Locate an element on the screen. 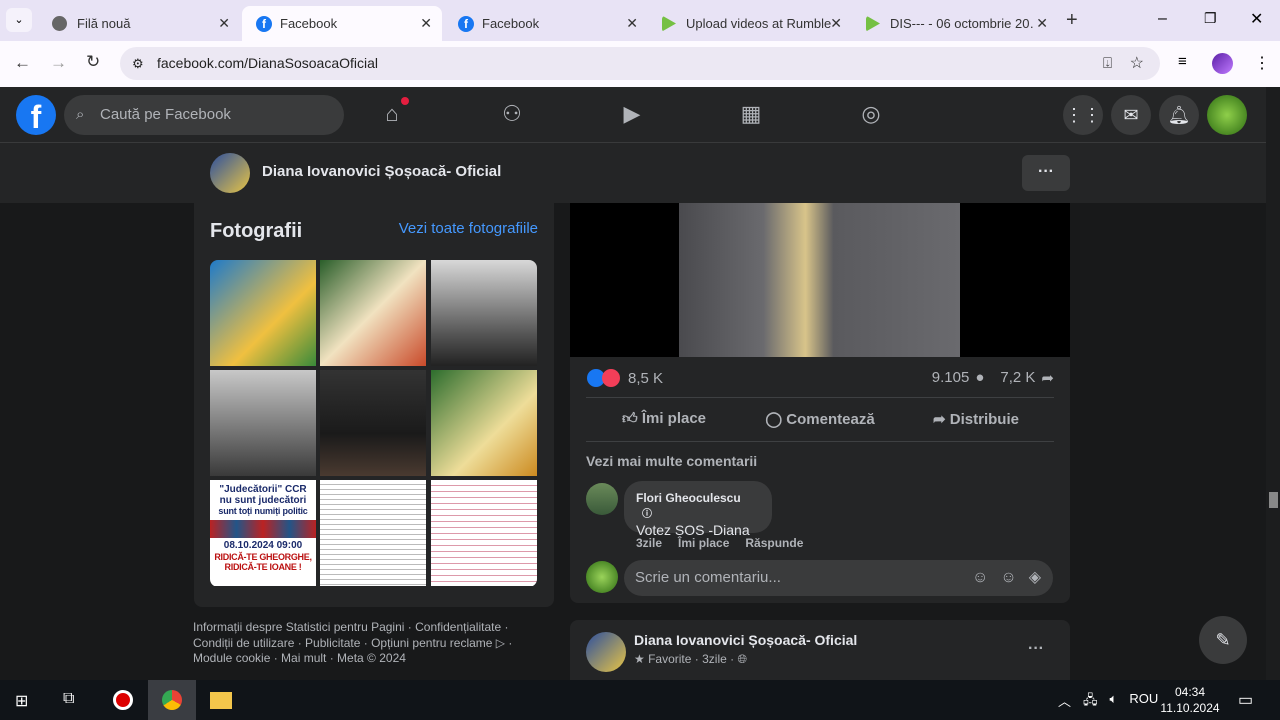  clock-date: 11.10.2024 is located at coordinates (1190, 708).